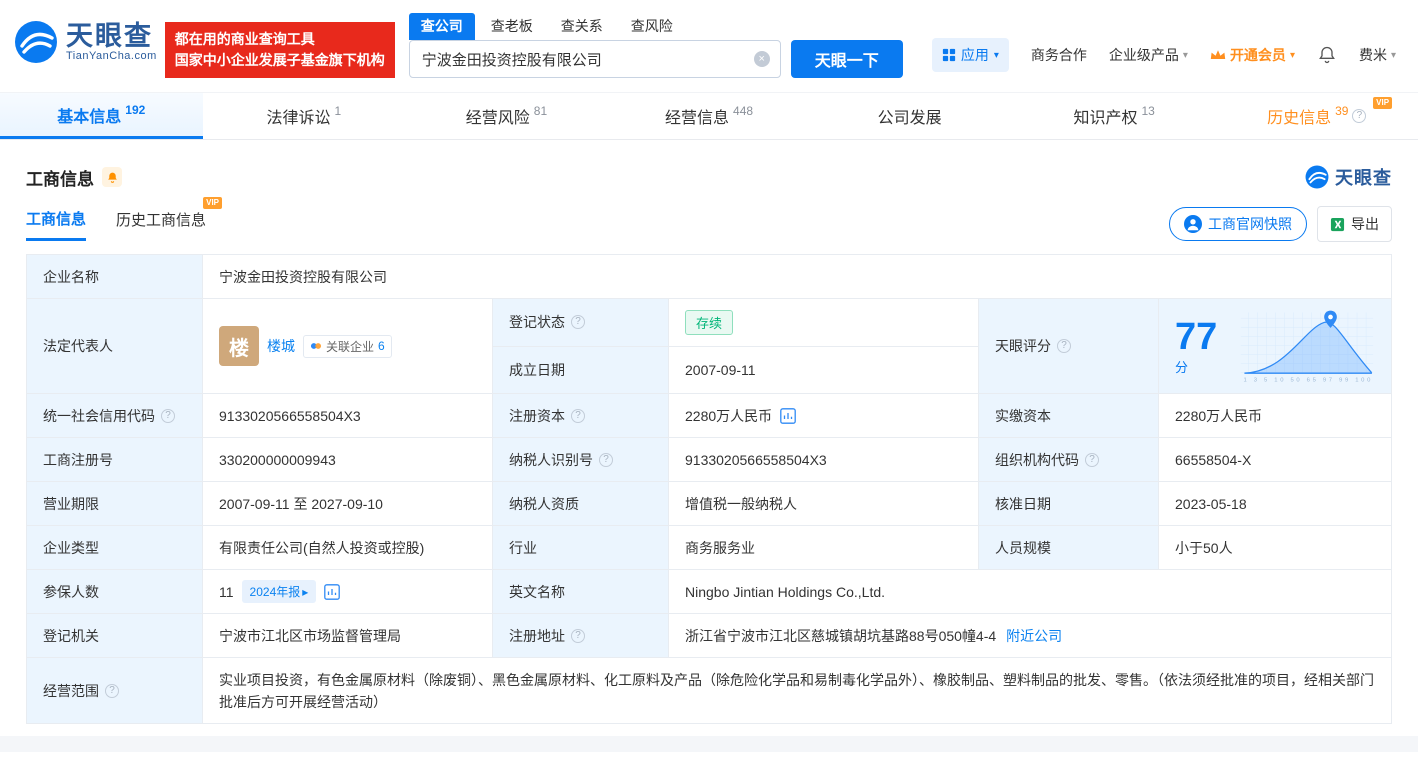 The height and width of the screenshot is (760, 1418). I want to click on export-button: 导出, so click(1354, 224).